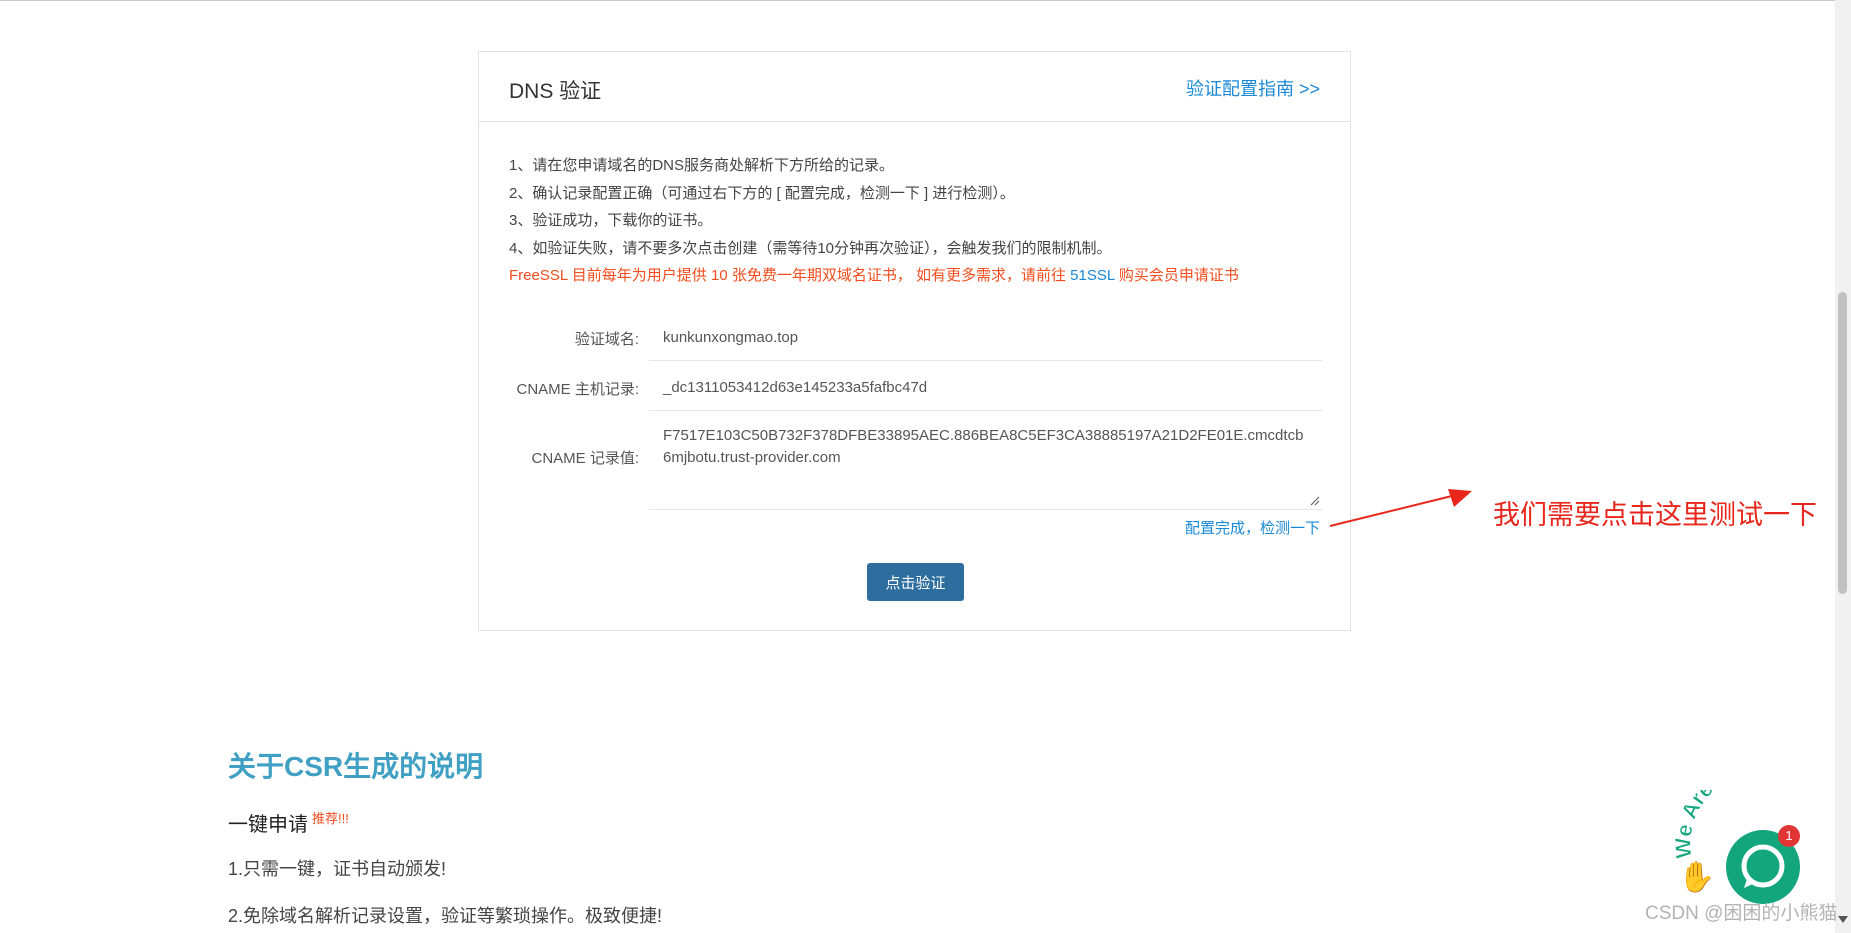 The width and height of the screenshot is (1851, 933). Describe the element at coordinates (555, 91) in the screenshot. I see `panel-title: DNS 验证` at that location.